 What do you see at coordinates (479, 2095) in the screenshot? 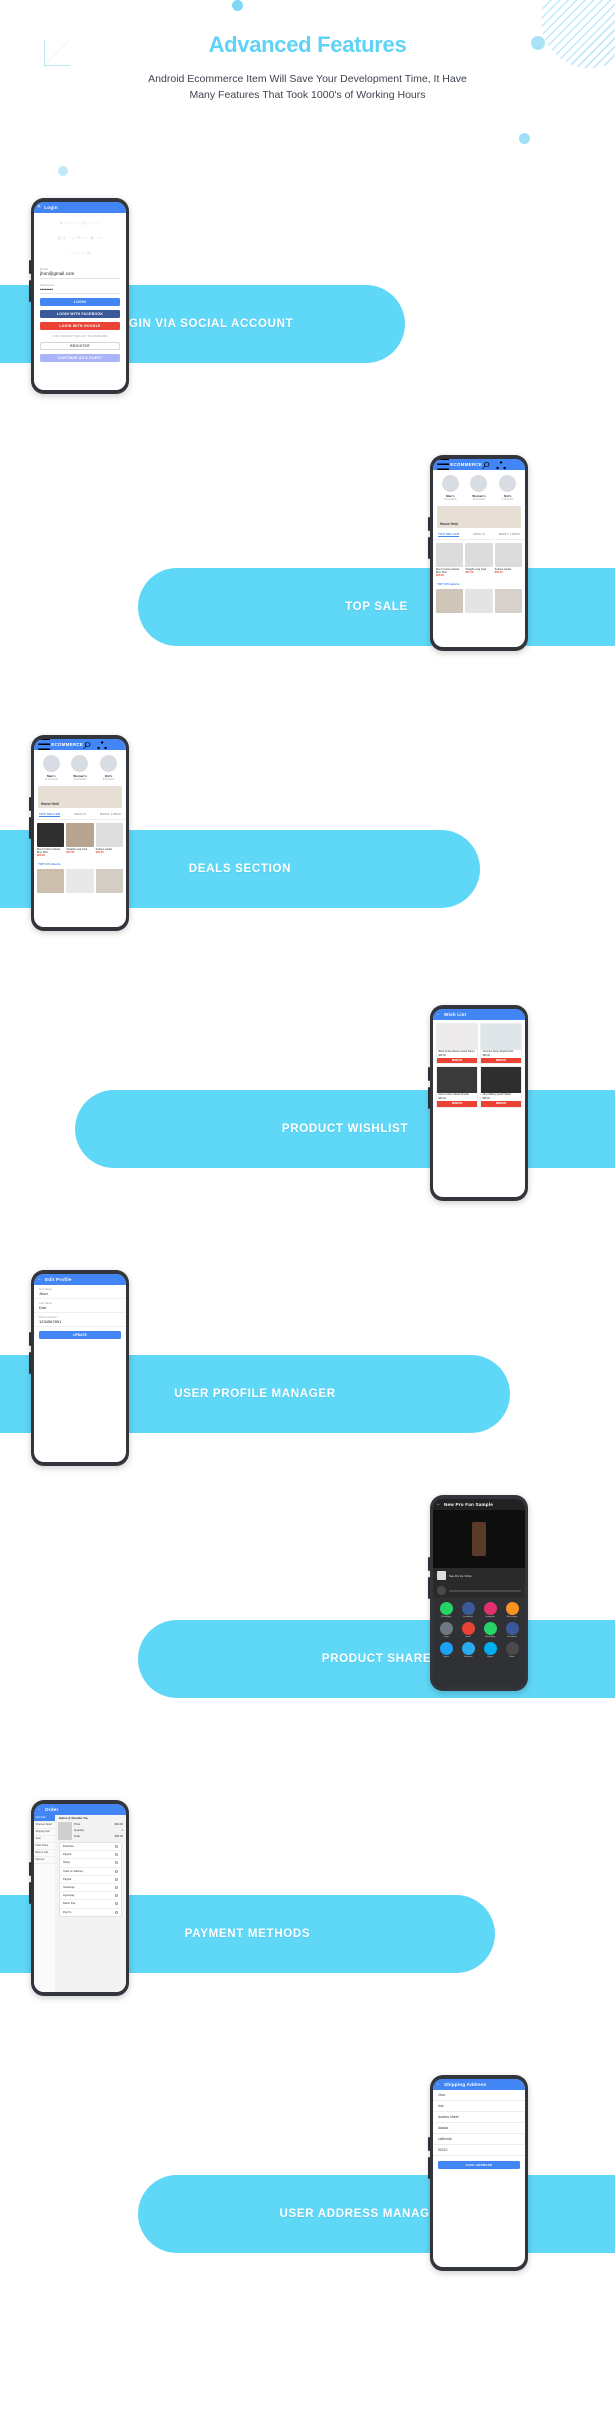
I see `address-field-first-name: Jhon` at bounding box center [479, 2095].